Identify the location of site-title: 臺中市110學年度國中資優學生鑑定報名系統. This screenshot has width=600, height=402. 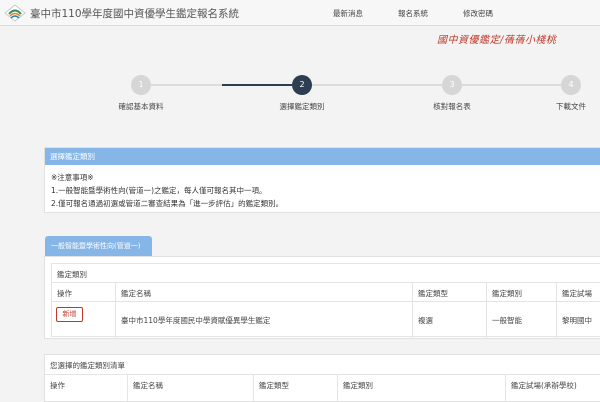
(135, 14).